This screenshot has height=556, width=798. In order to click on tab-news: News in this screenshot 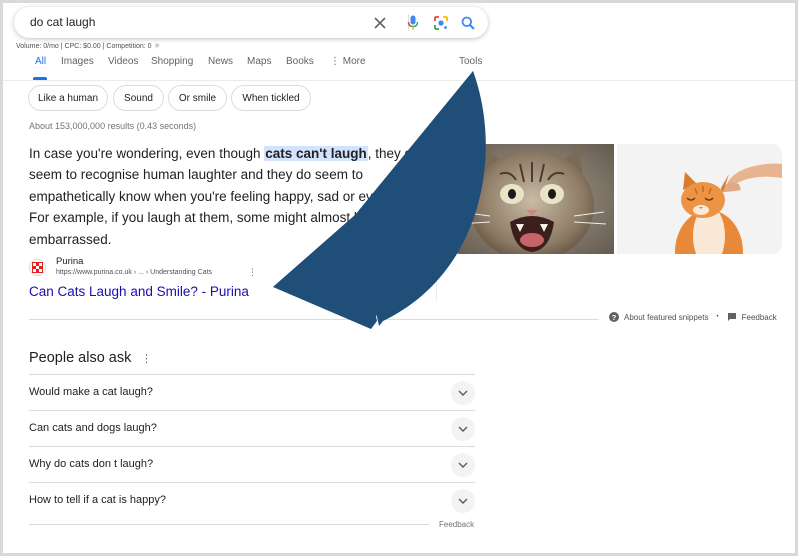, I will do `click(220, 61)`.